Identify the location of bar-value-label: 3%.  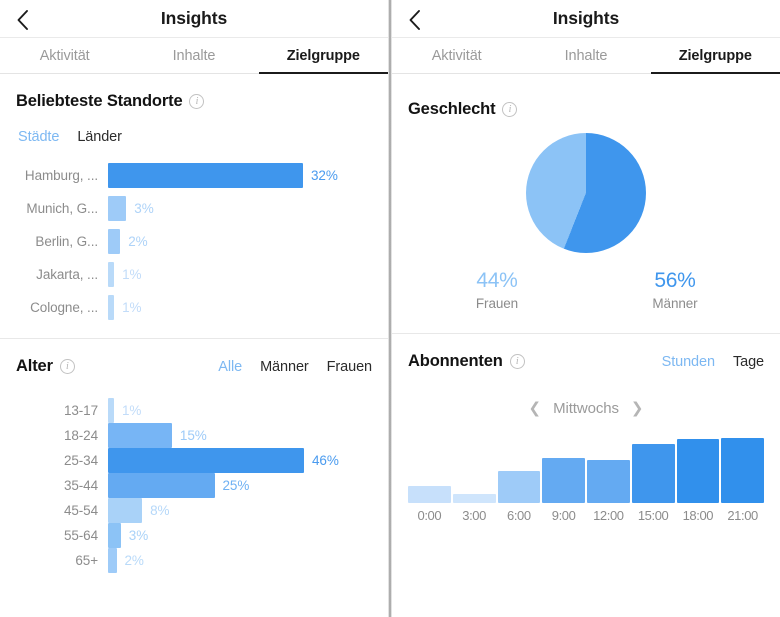
(144, 208).